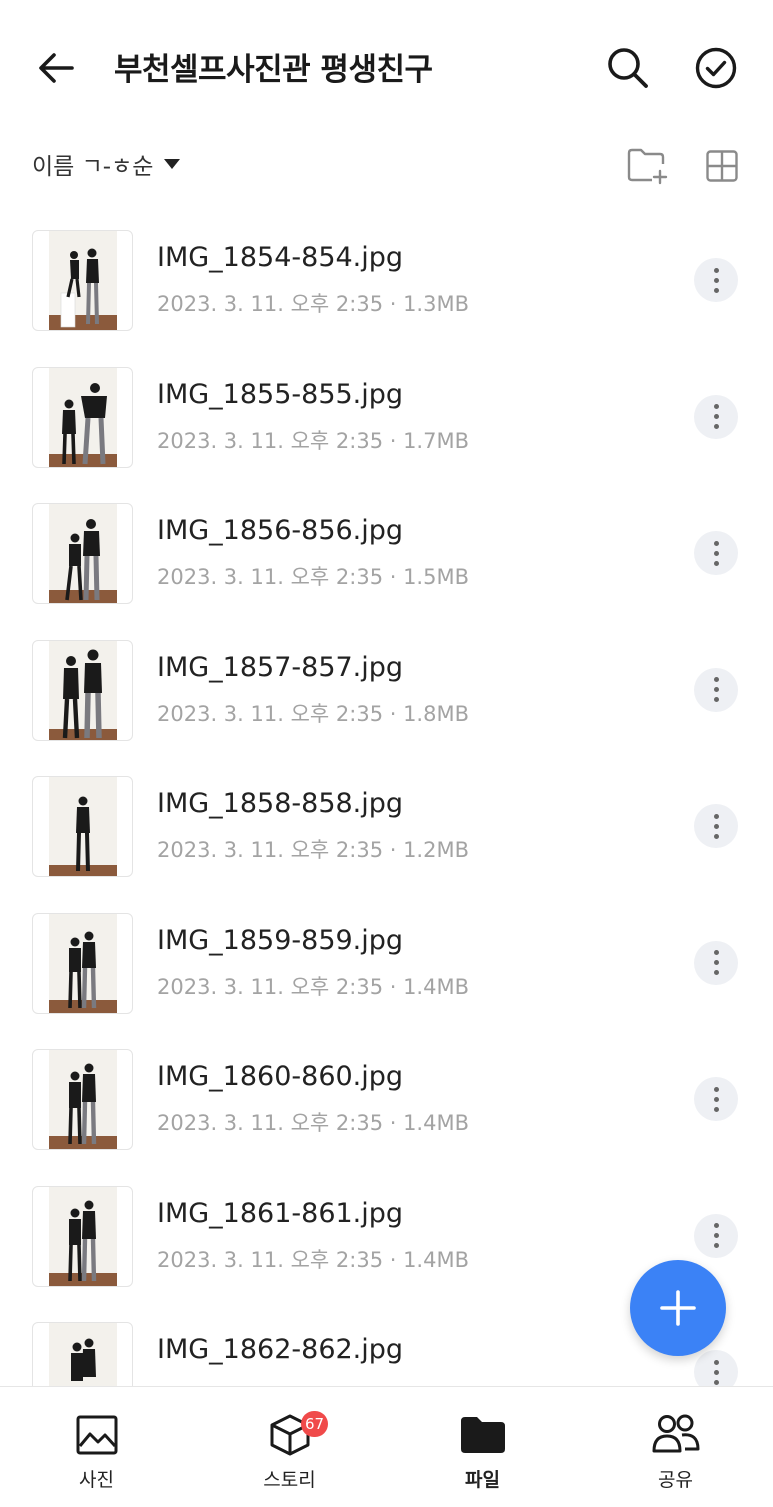  Describe the element at coordinates (280, 1213) in the screenshot. I see `file-name: IMG_1861-861.jpg` at that location.